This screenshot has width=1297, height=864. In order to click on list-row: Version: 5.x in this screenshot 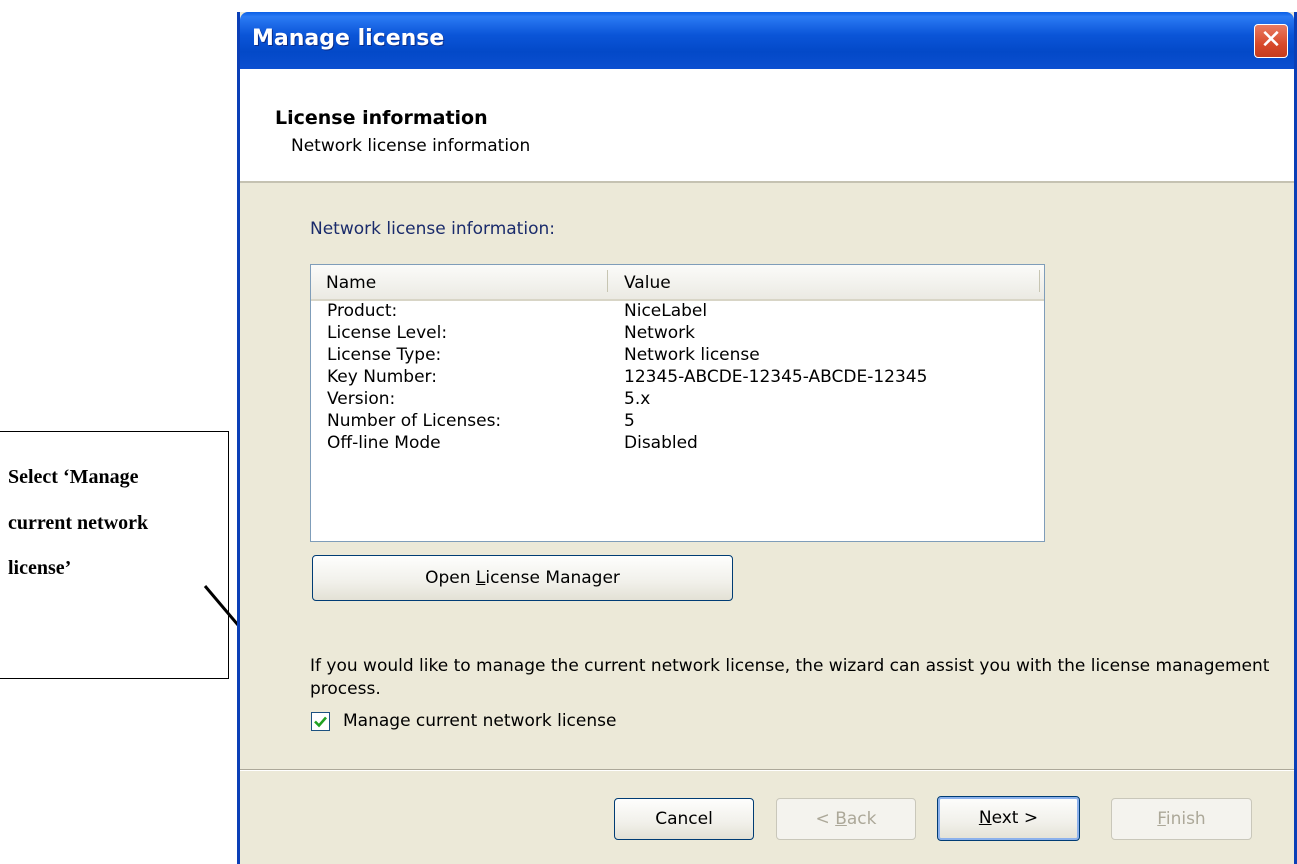, I will do `click(677, 400)`.